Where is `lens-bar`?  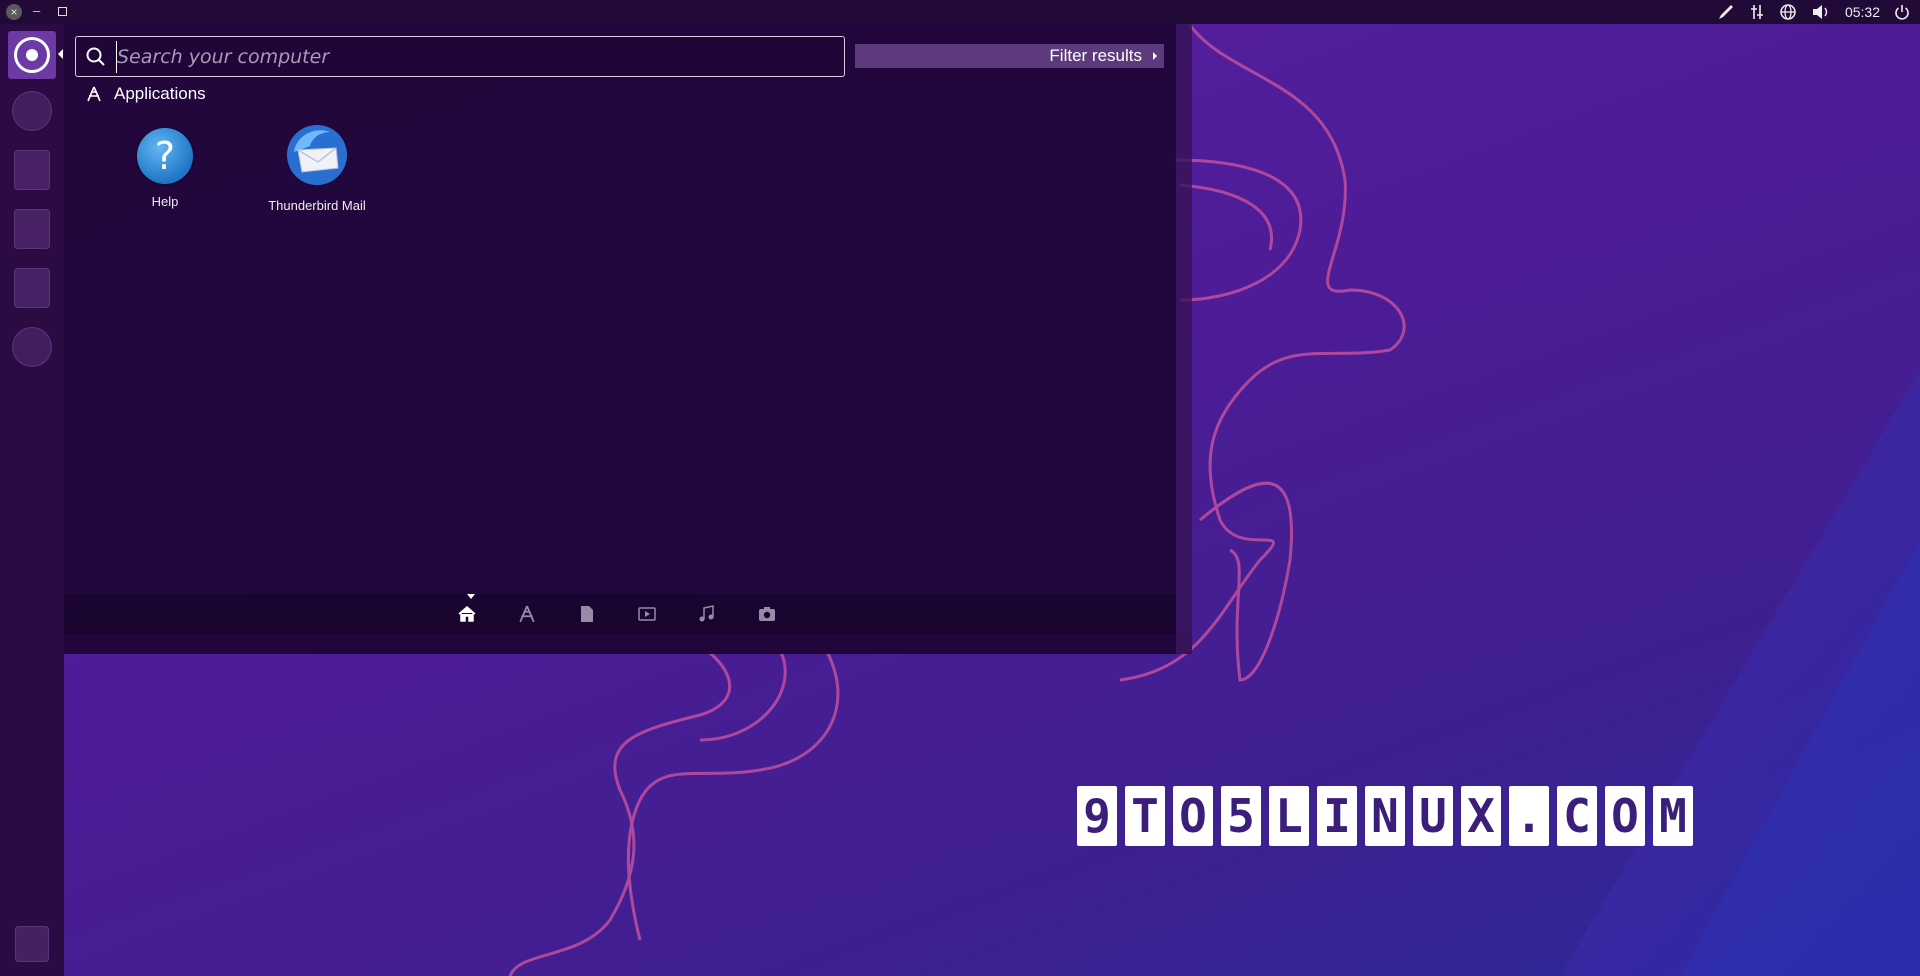 lens-bar is located at coordinates (620, 614).